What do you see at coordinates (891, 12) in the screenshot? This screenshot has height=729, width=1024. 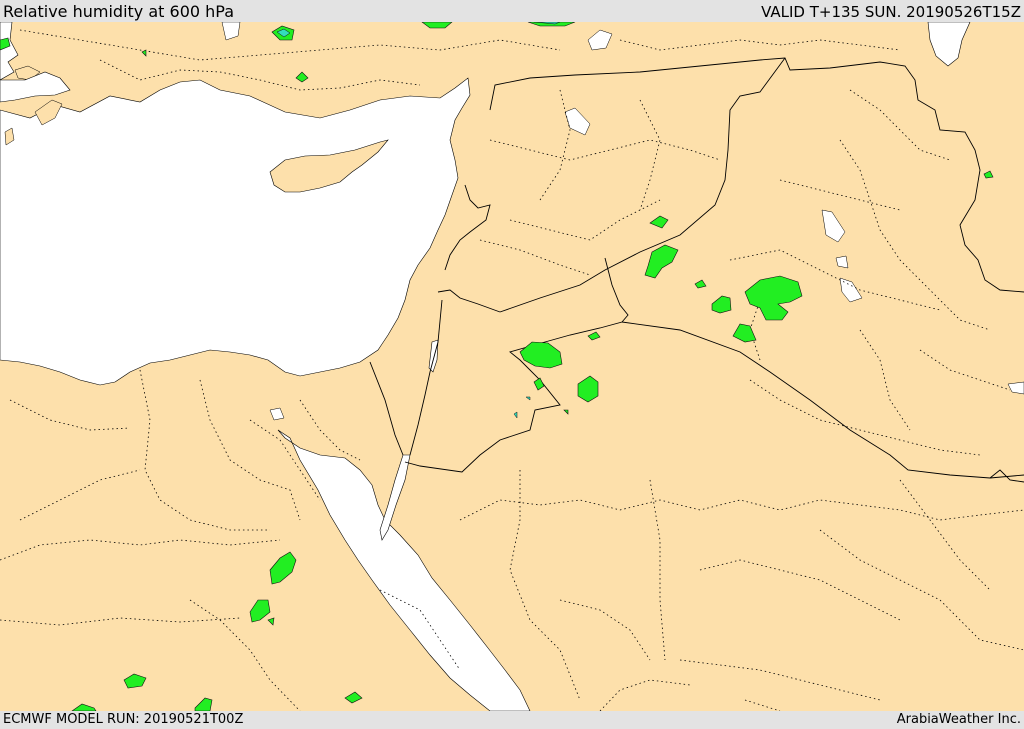 I see `valid-time: VALID T+135 SUN. 20190526T15Z` at bounding box center [891, 12].